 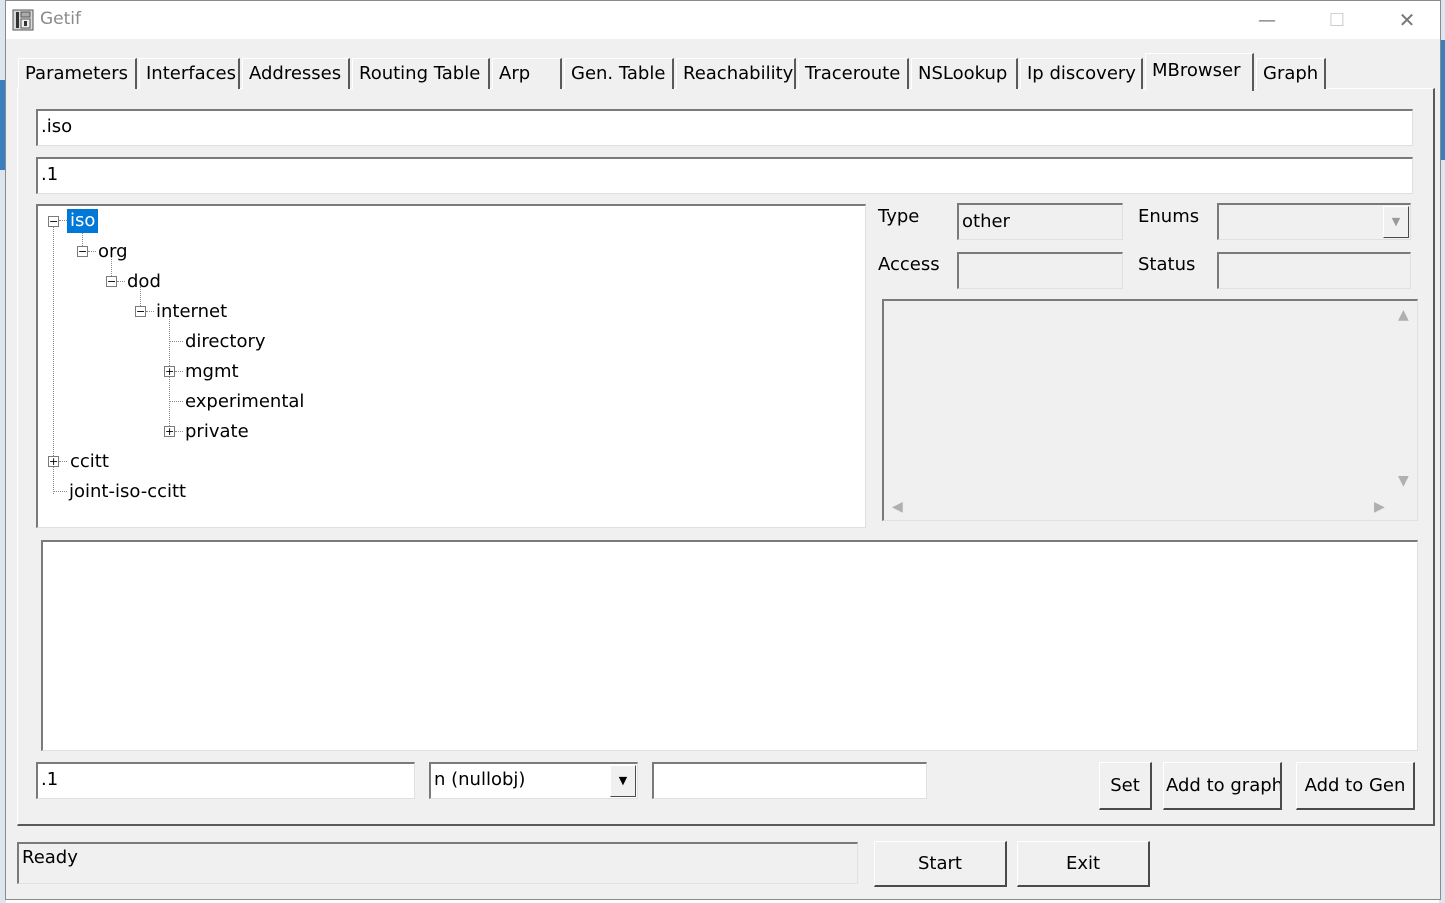 I want to click on status-field, so click(x=1314, y=270).